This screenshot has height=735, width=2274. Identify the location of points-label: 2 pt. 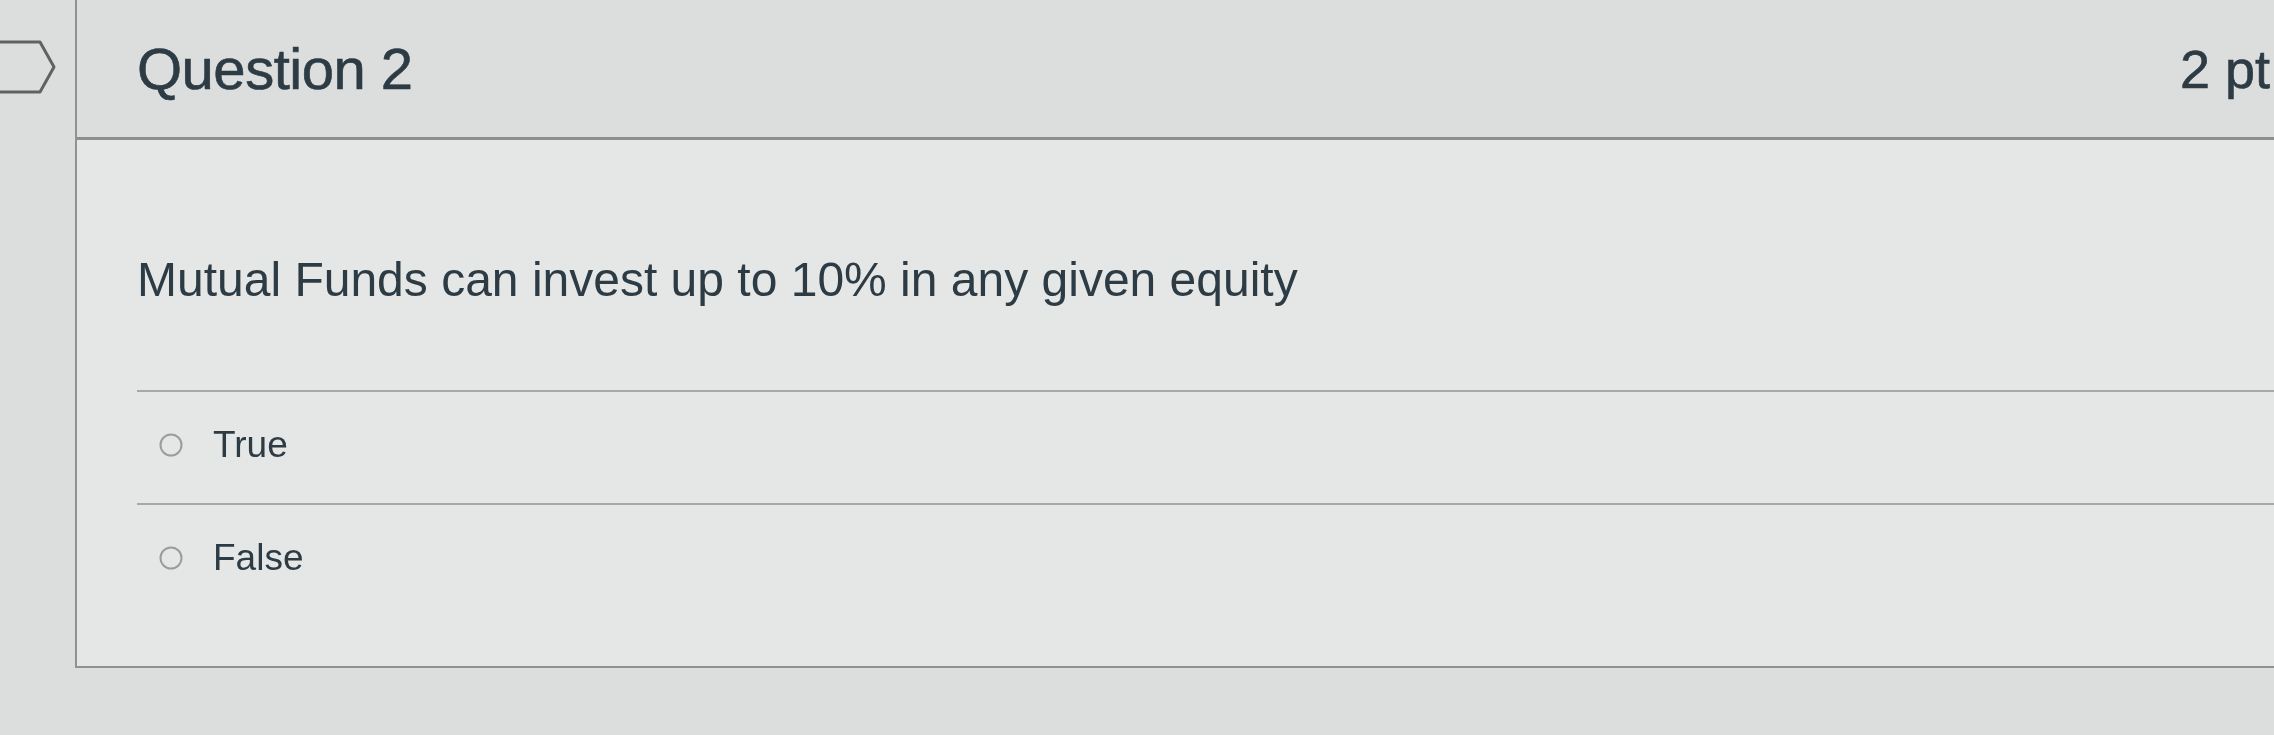
(2225, 68).